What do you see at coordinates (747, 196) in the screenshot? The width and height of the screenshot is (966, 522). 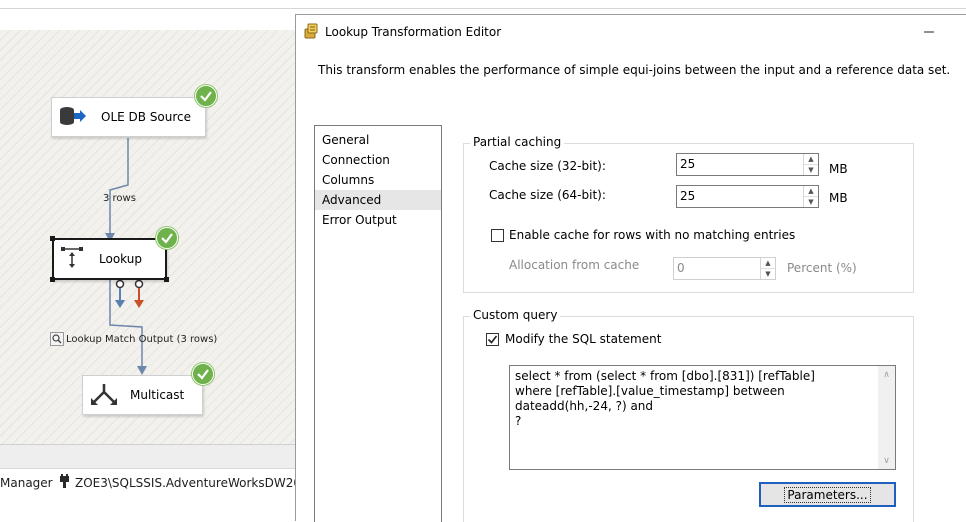 I see `cache-size-64-spinner: 25 ▲ ▼` at bounding box center [747, 196].